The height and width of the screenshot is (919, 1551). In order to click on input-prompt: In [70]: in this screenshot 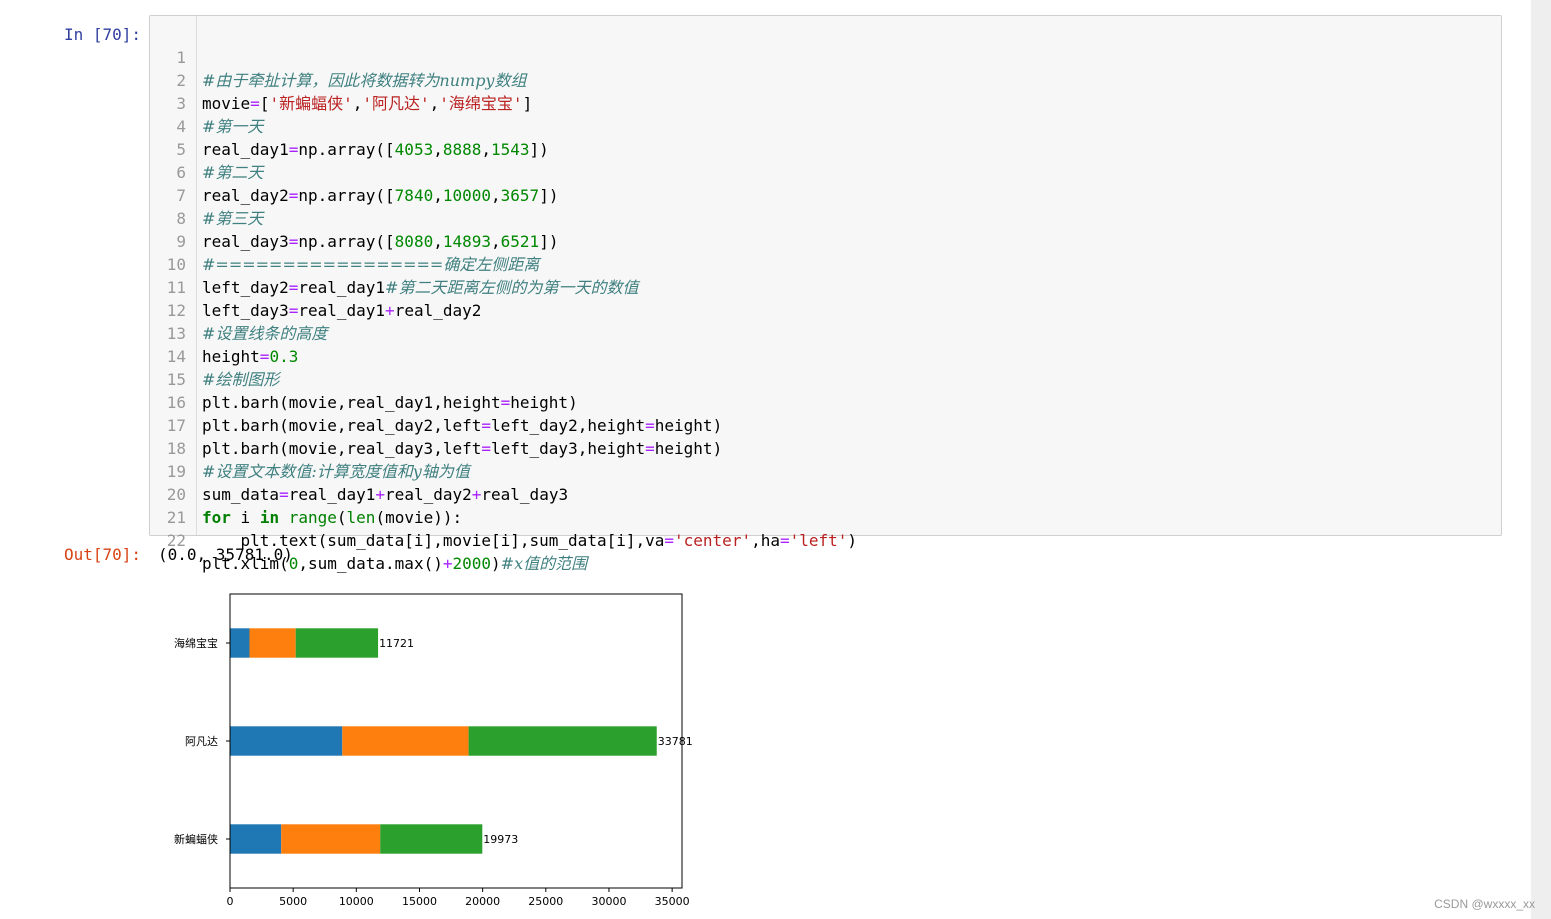, I will do `click(102, 34)`.